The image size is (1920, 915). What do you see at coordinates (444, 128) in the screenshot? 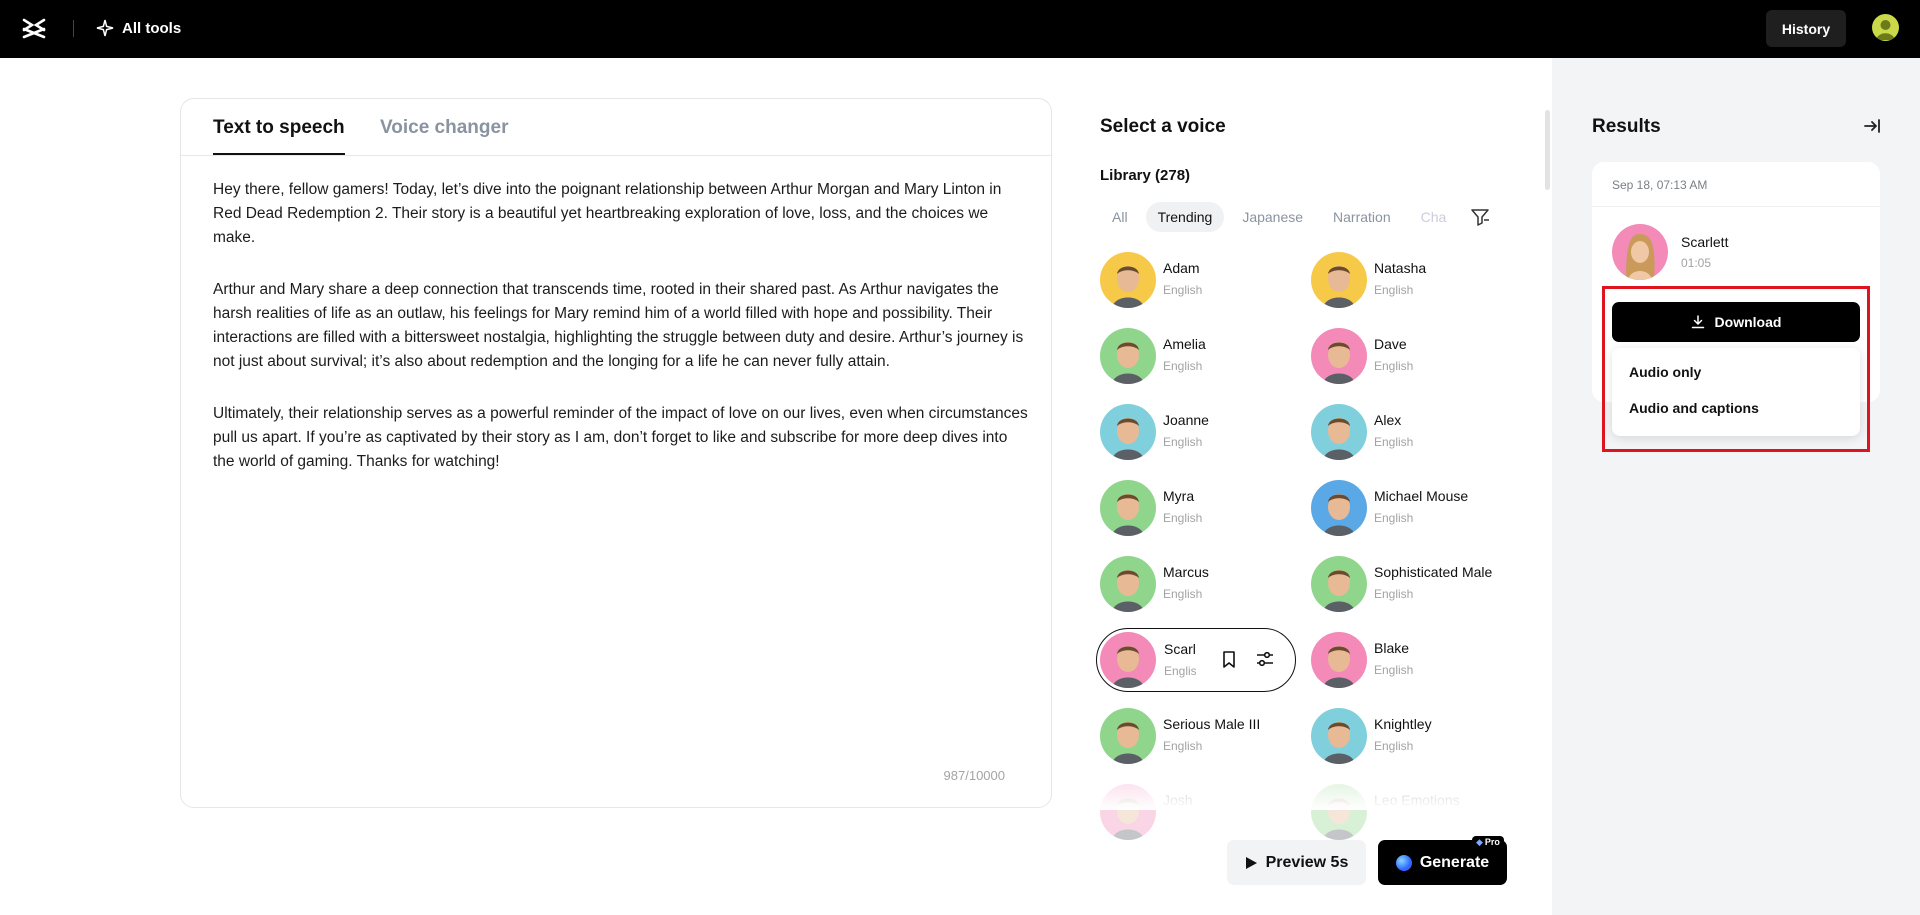
I see `tab-voice-changer: Voice changer` at bounding box center [444, 128].